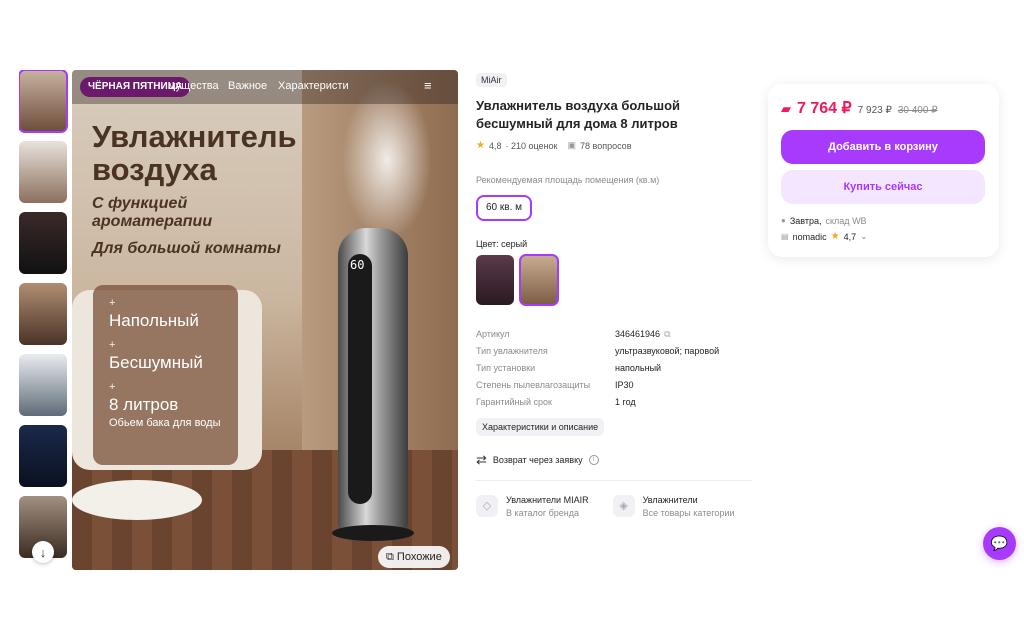  What do you see at coordinates (387, 160) in the screenshot?
I see `hero-steam` at bounding box center [387, 160].